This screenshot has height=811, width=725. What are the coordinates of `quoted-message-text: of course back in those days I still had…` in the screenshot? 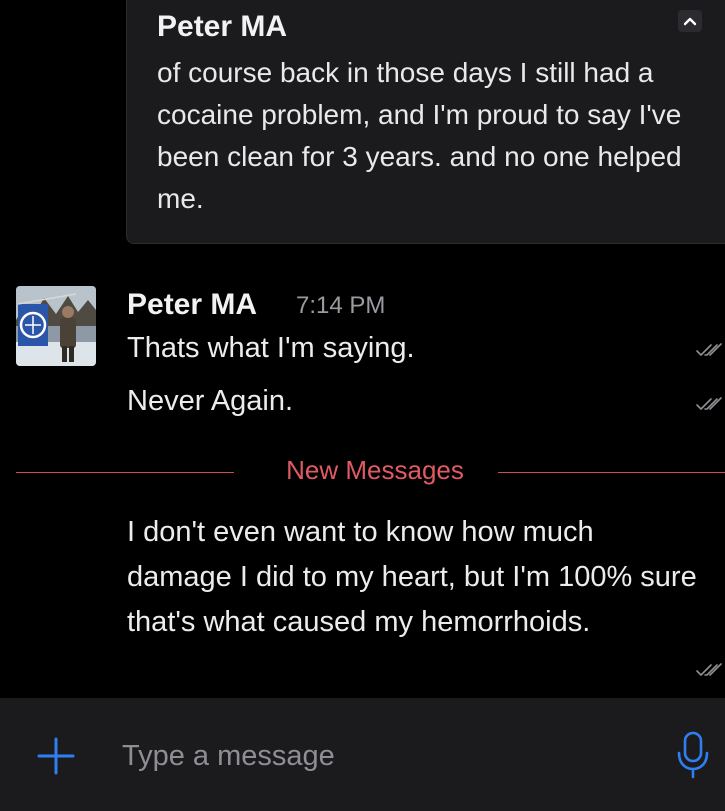 It's located at (419, 135).